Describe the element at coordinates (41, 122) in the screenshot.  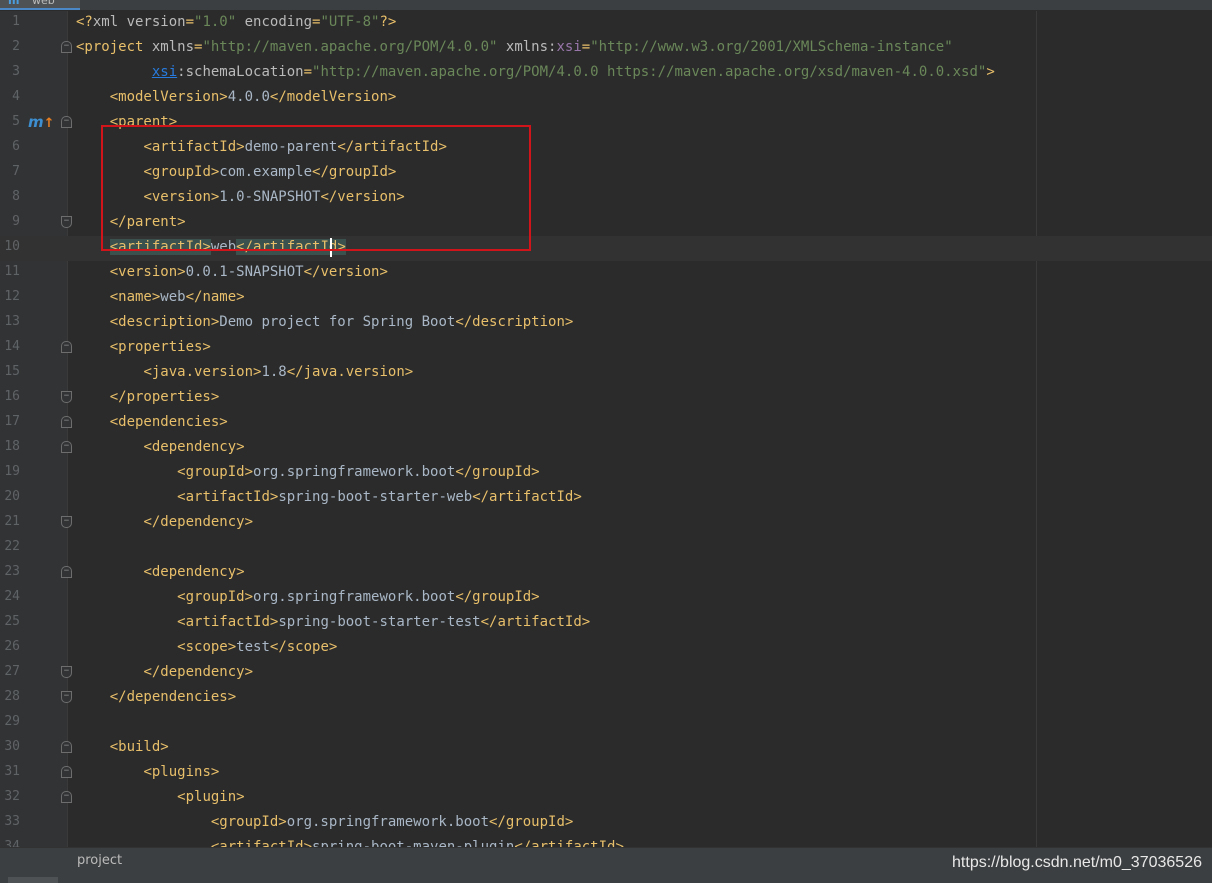
I see `maven-parent-navigate-icon: m↑` at that location.